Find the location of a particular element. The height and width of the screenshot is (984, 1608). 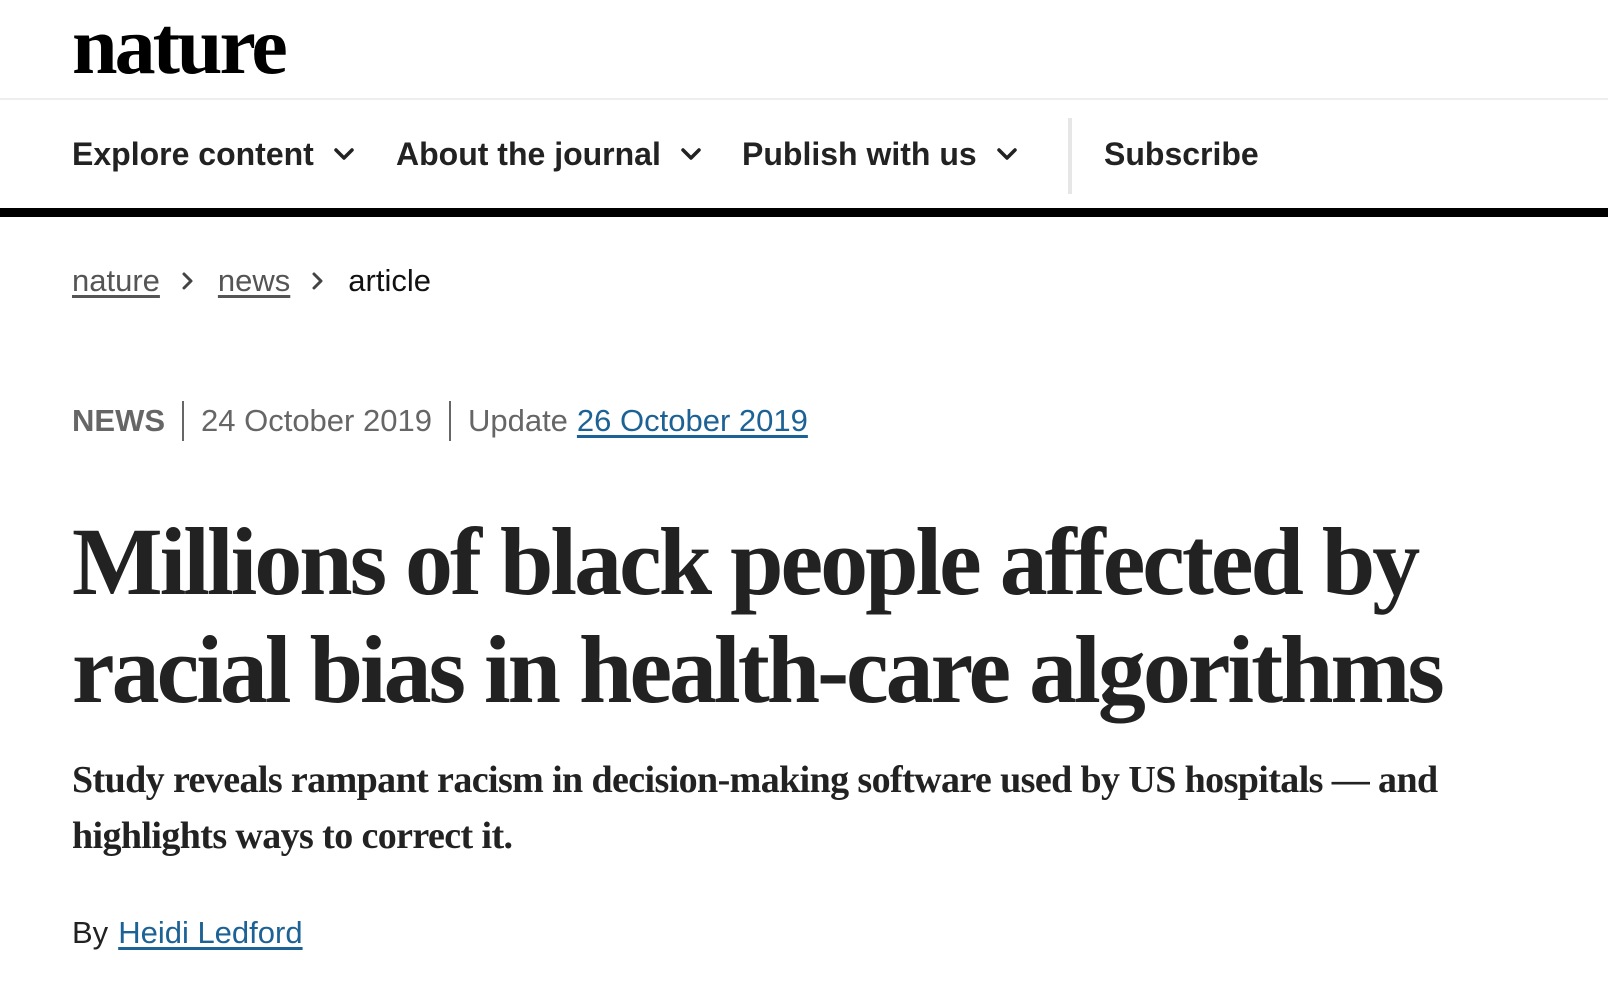

nav-divider is located at coordinates (1070, 156).